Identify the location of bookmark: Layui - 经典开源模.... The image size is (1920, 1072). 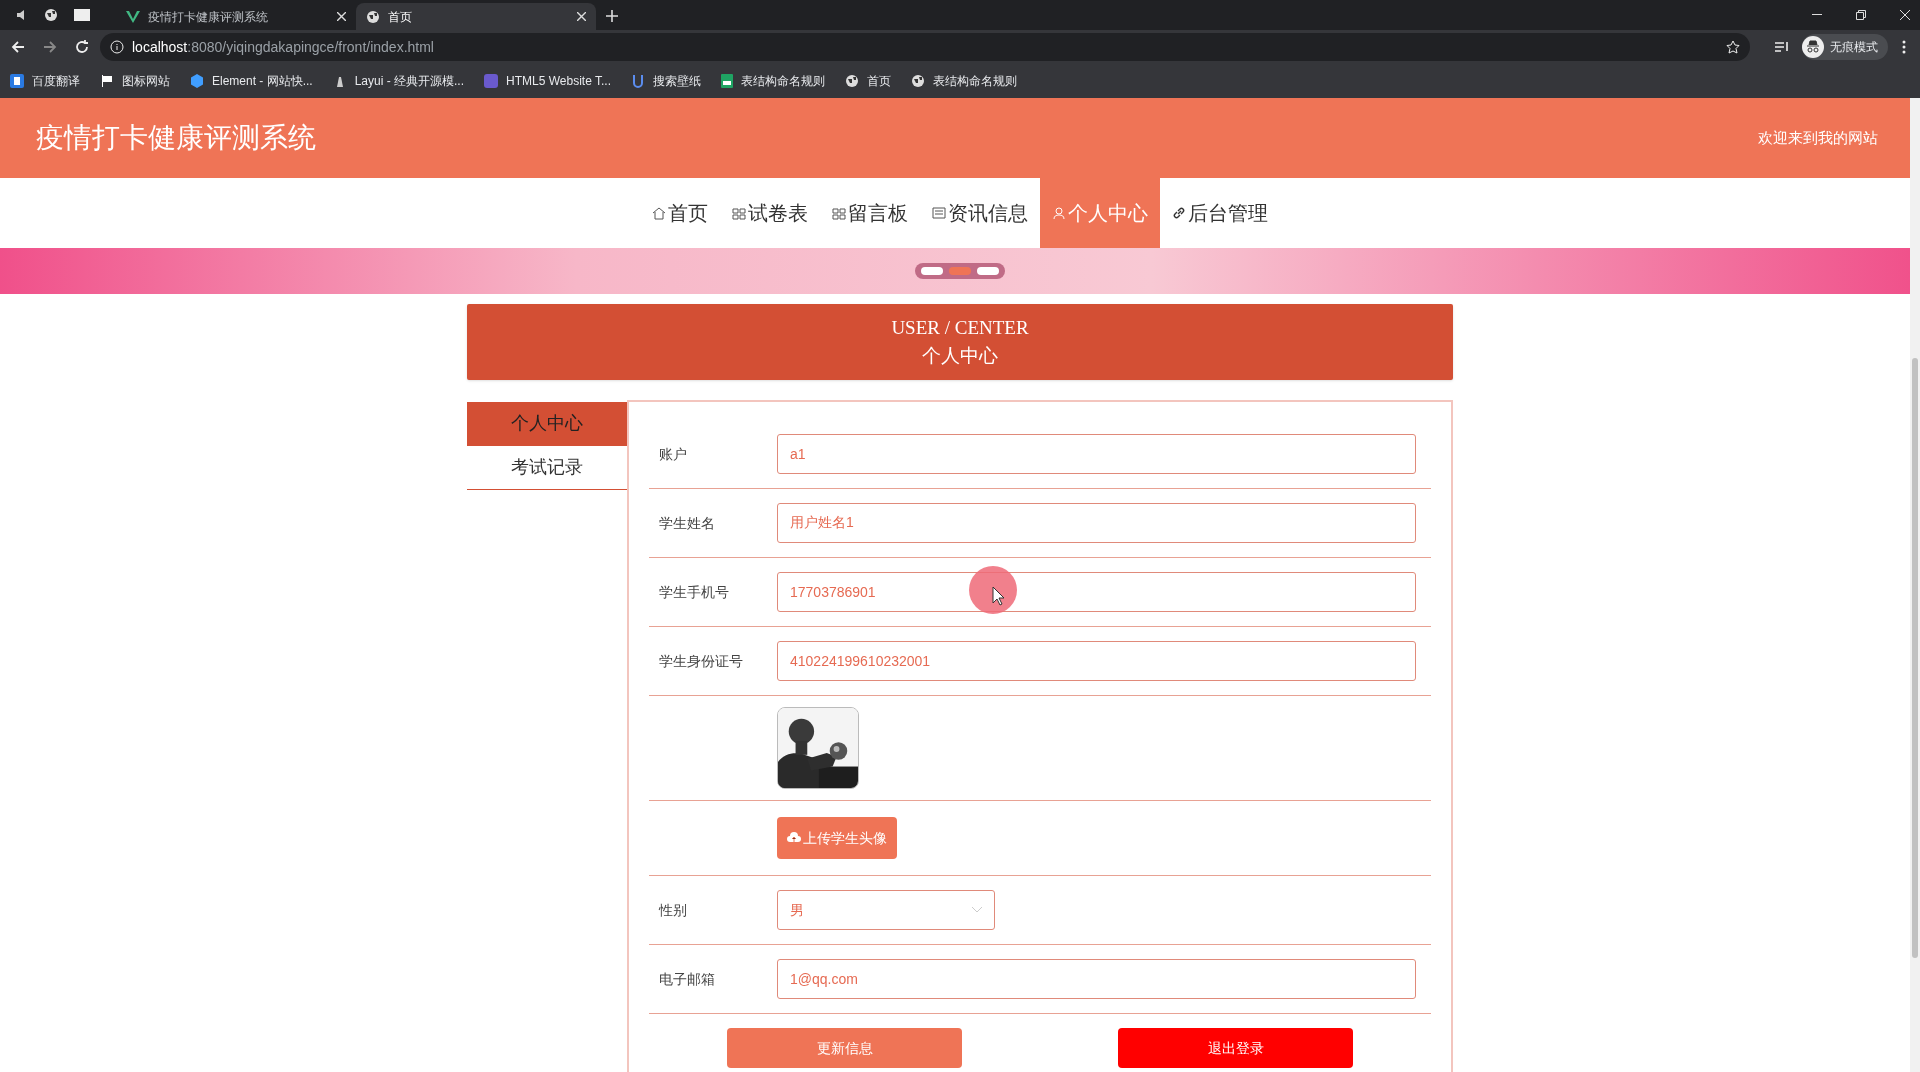
(398, 81).